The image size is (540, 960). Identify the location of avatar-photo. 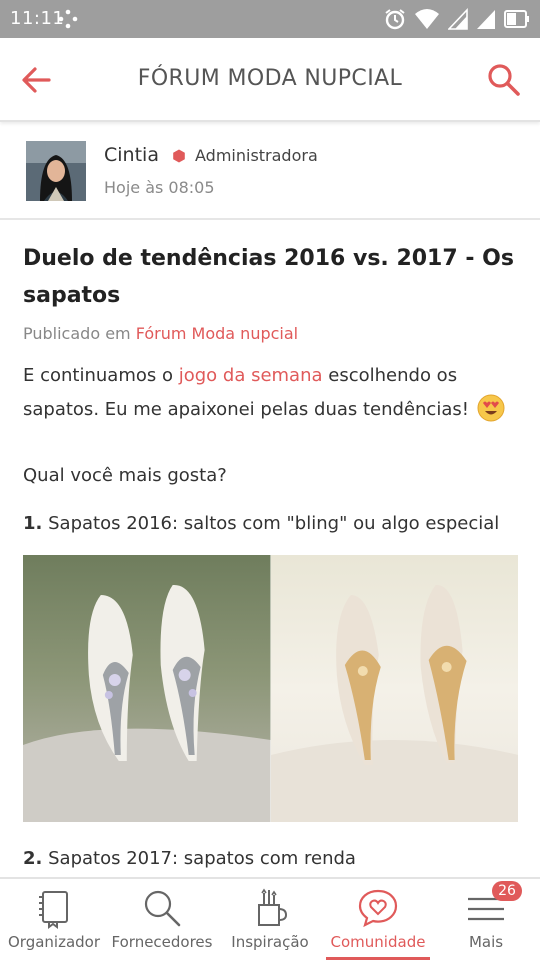
(56, 171).